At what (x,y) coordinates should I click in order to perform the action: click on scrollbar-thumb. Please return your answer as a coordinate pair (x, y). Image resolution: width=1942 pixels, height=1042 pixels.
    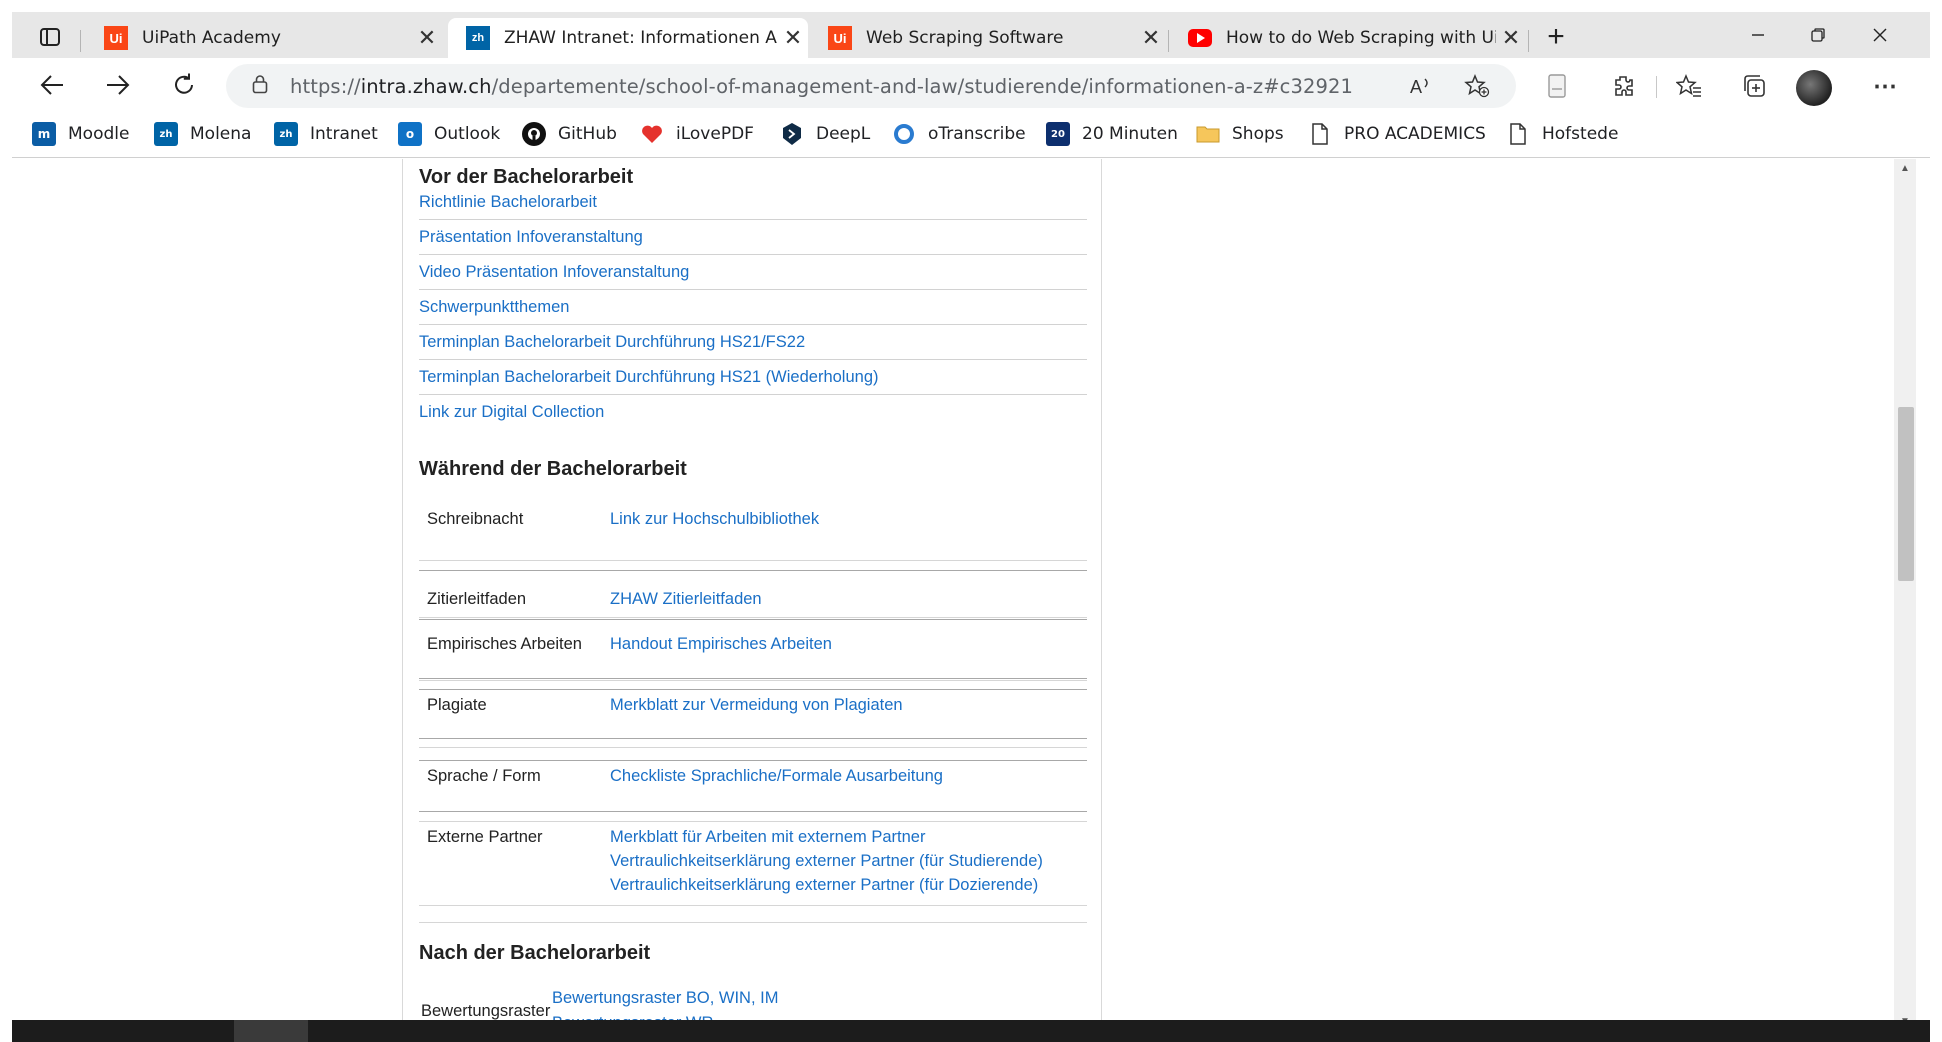
    Looking at the image, I should click on (1906, 494).